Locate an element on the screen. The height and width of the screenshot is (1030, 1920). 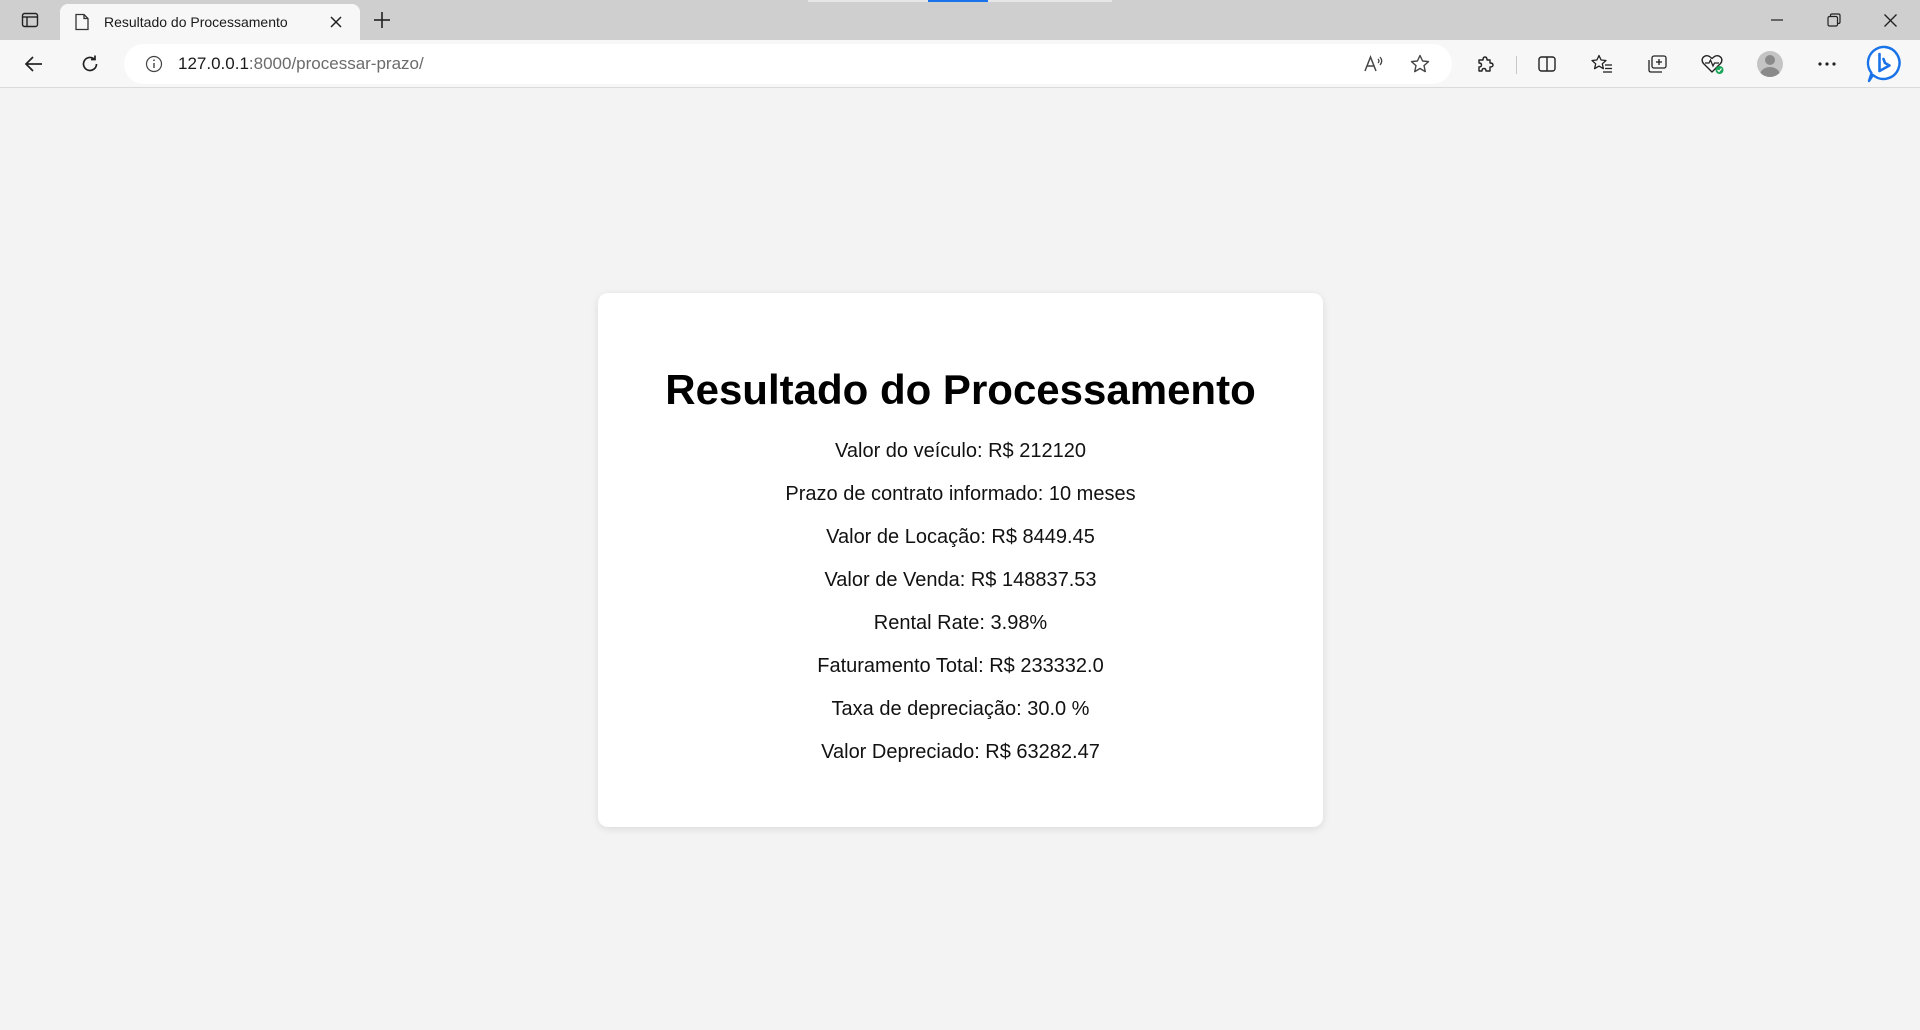
url-host: 127.0.0.1 is located at coordinates (213, 63).